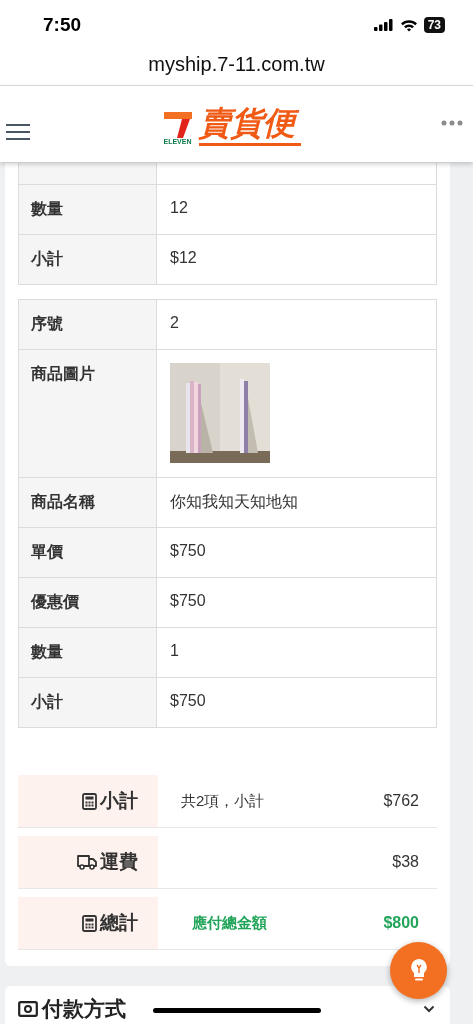  I want to click on table-cell: 優惠價, so click(88, 602).